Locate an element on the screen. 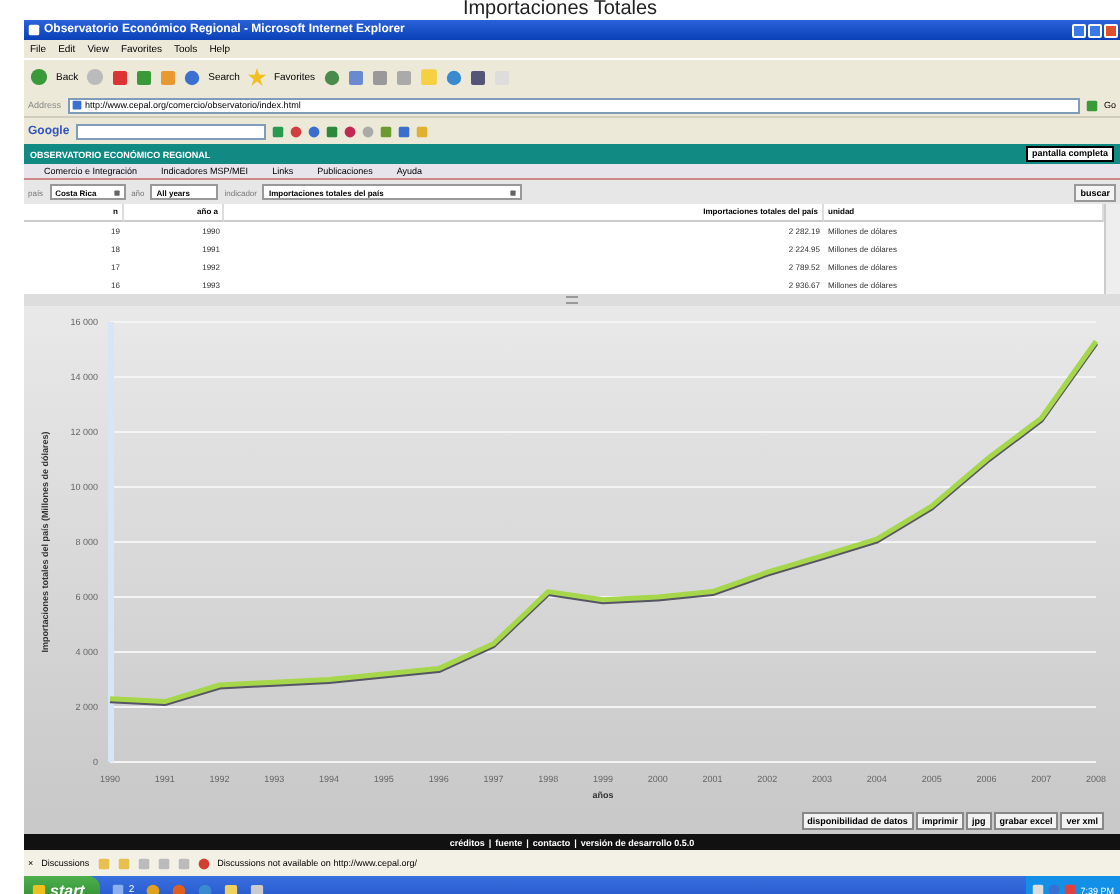 The image size is (1120, 894). page-caption: Importaciones Totales is located at coordinates (560, 10).